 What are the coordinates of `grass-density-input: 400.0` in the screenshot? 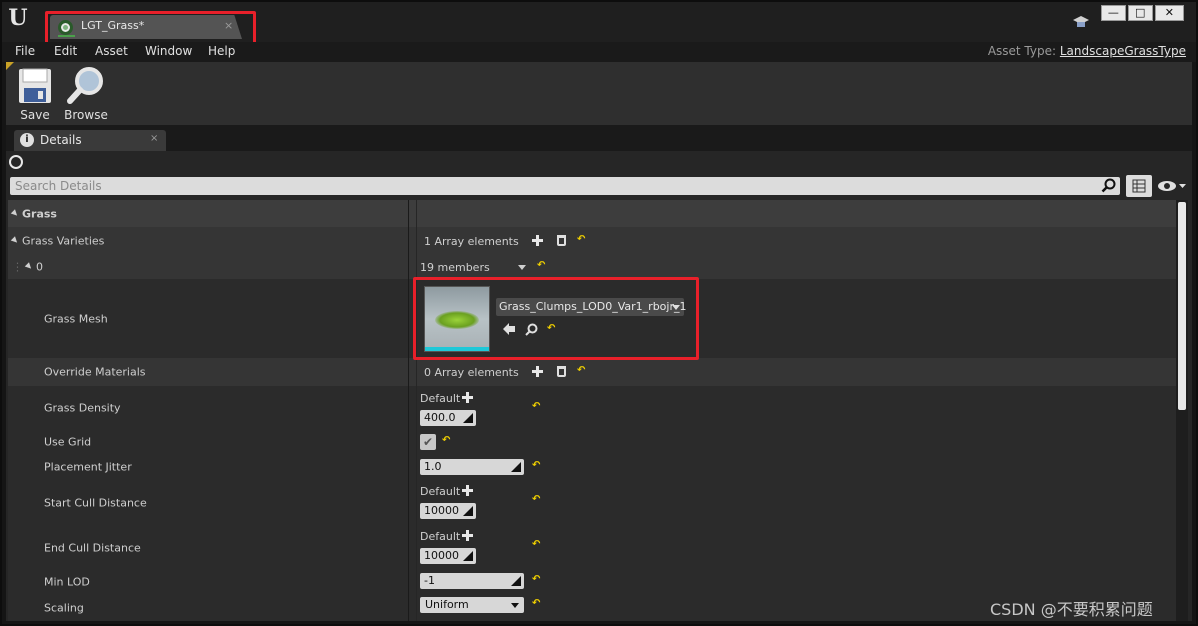 It's located at (448, 418).